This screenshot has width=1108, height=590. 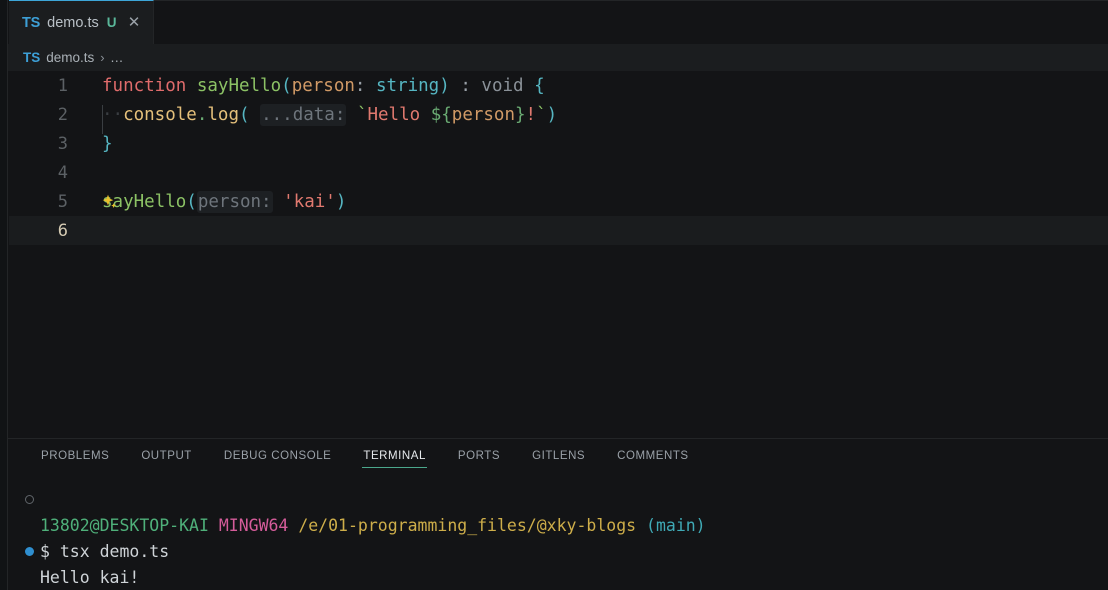 What do you see at coordinates (95, 144) in the screenshot?
I see `code-line-content: }` at bounding box center [95, 144].